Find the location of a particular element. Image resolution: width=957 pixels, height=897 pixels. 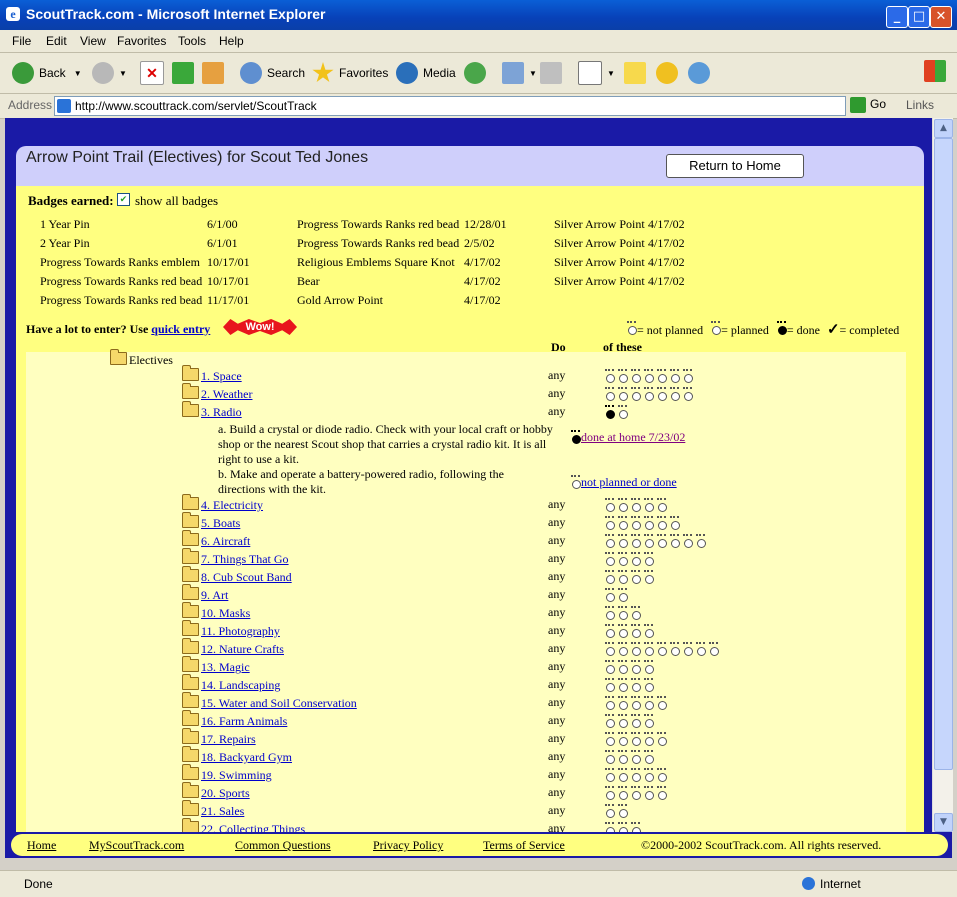

menu-view: View is located at coordinates (93, 41).